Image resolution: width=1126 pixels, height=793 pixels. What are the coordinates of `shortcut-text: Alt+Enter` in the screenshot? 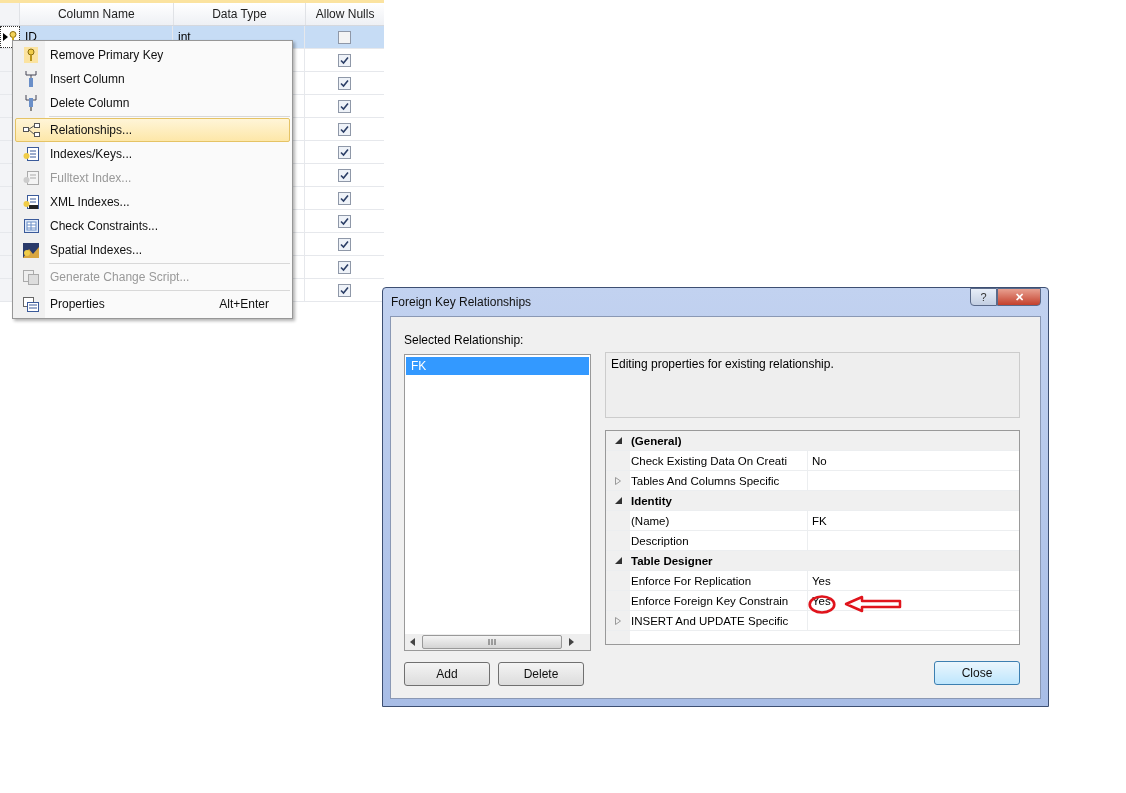 It's located at (244, 304).